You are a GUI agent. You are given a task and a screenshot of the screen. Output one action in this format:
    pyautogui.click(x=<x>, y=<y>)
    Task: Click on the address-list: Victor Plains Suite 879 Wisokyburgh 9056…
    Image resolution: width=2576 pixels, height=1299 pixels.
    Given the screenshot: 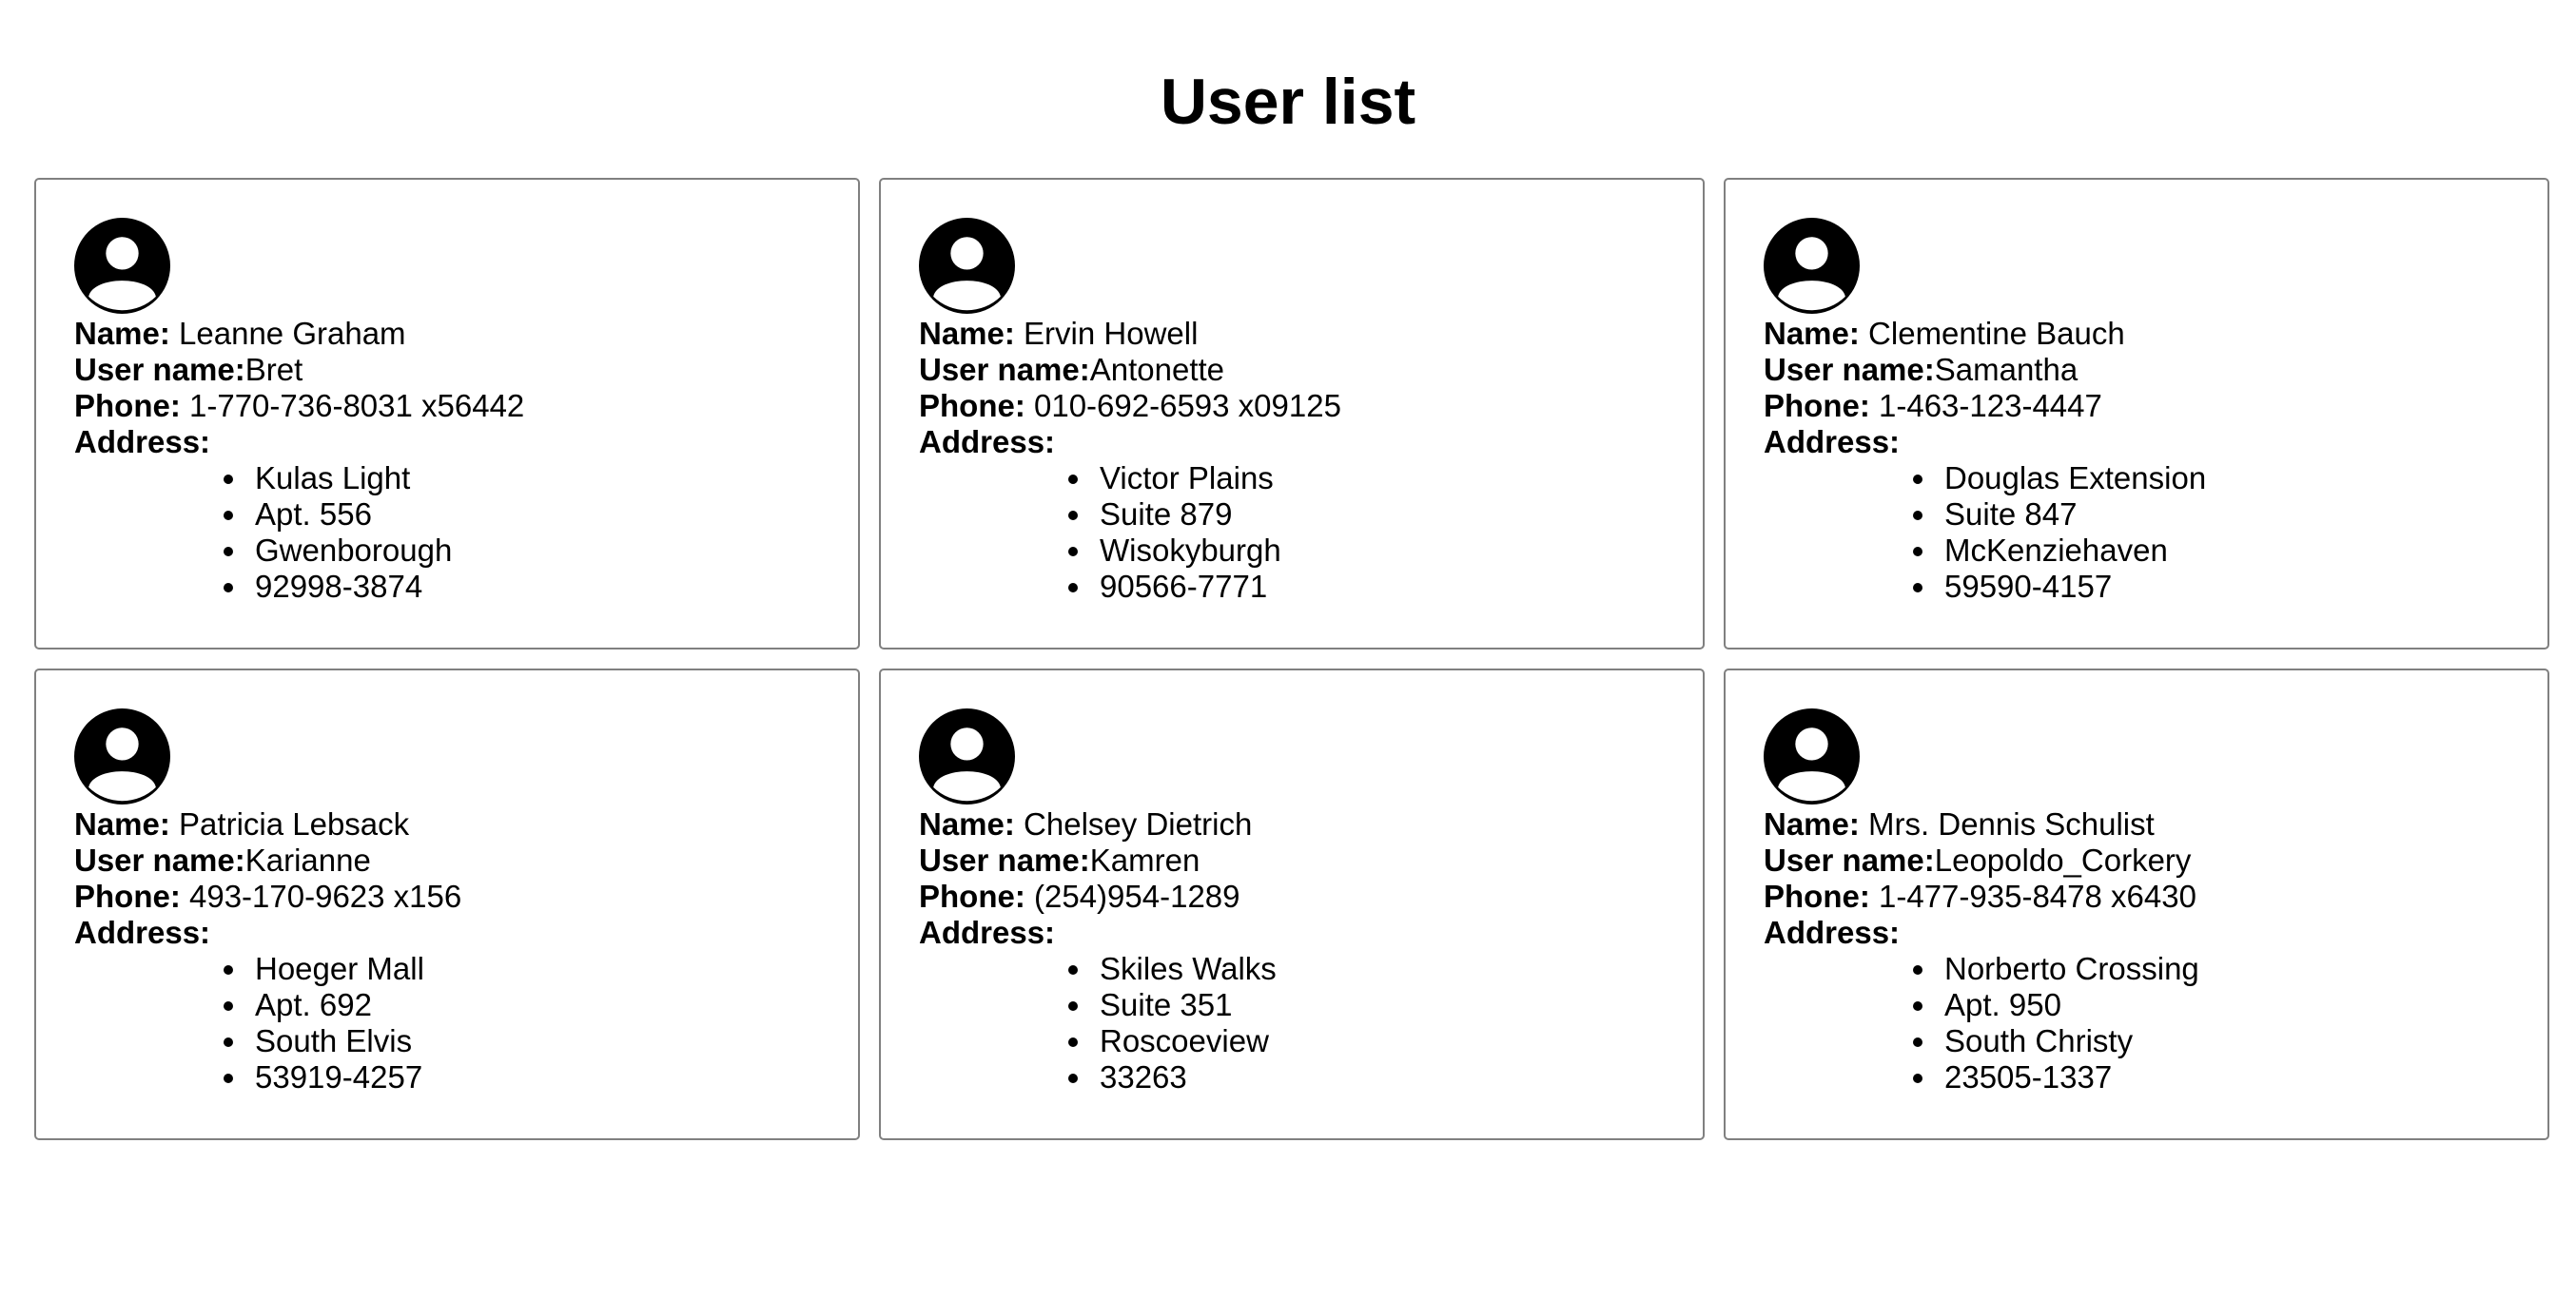 What is the action you would take?
    pyautogui.click(x=1311, y=532)
    